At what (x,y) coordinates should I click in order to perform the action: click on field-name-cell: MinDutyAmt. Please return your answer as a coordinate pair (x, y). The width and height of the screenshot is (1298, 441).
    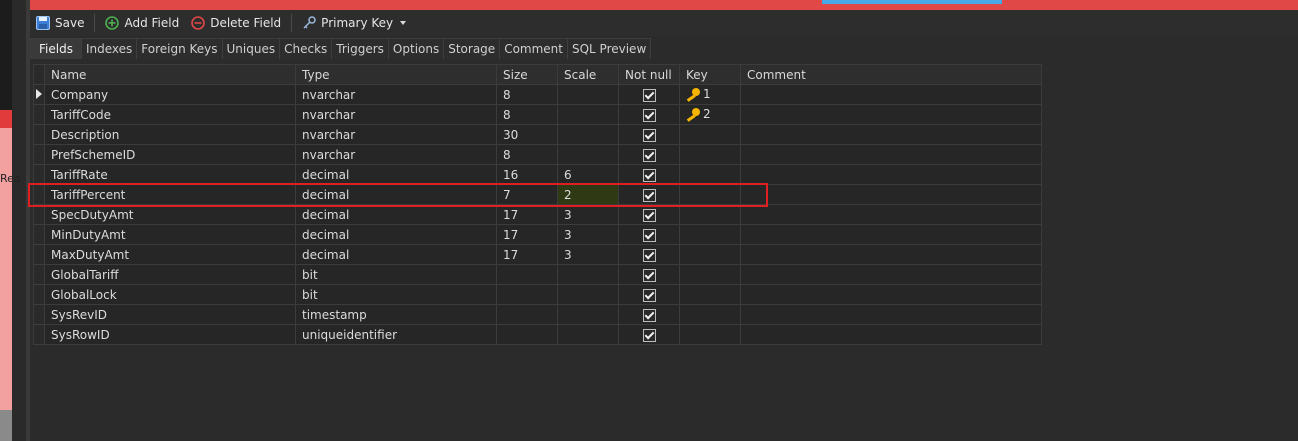
    Looking at the image, I should click on (170, 234).